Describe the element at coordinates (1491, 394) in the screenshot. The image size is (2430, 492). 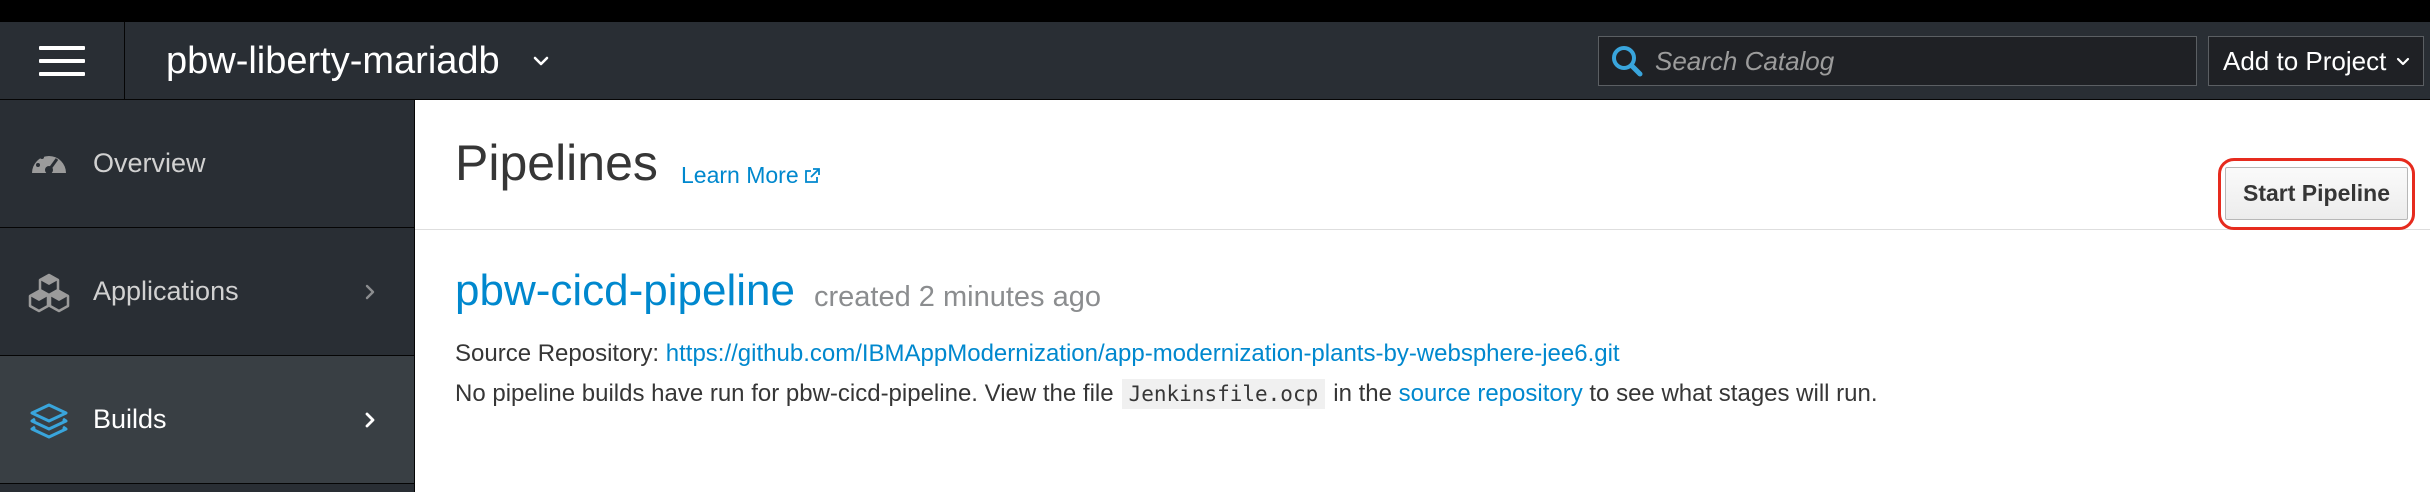
I see `source-repository-link: source repository` at that location.